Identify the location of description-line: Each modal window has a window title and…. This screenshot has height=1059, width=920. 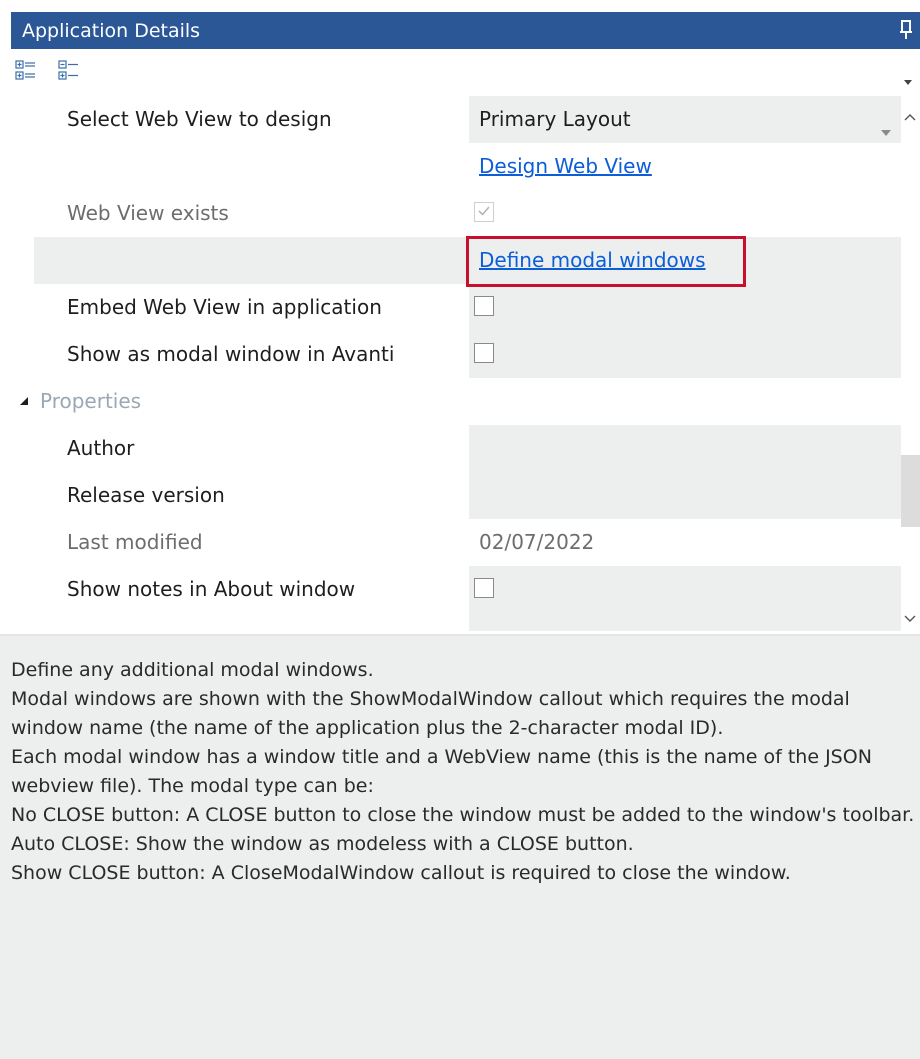
(441, 771).